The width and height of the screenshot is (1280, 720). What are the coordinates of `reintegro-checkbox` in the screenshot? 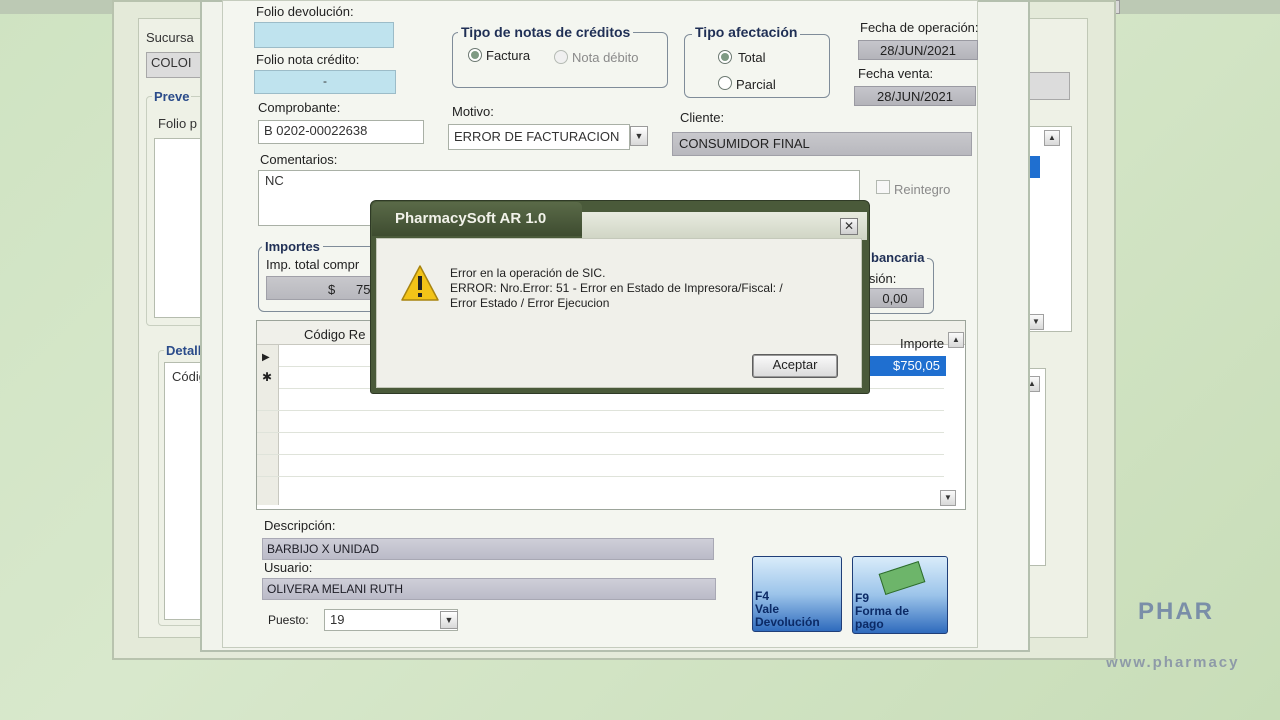 It's located at (883, 187).